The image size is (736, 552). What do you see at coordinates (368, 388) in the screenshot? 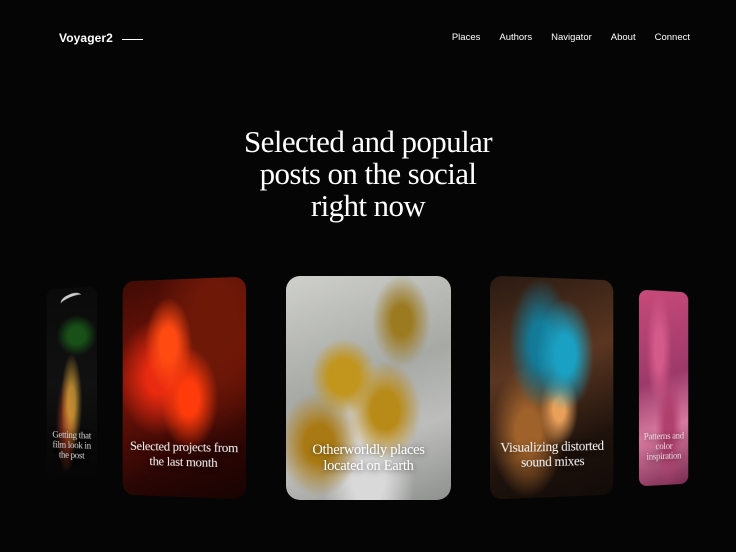
I see `post-card-otherworldly-places: Otherworldly places located on Earth` at bounding box center [368, 388].